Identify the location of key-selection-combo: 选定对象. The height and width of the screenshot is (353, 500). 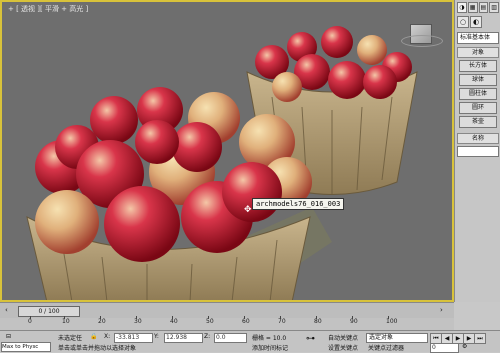
(397, 338).